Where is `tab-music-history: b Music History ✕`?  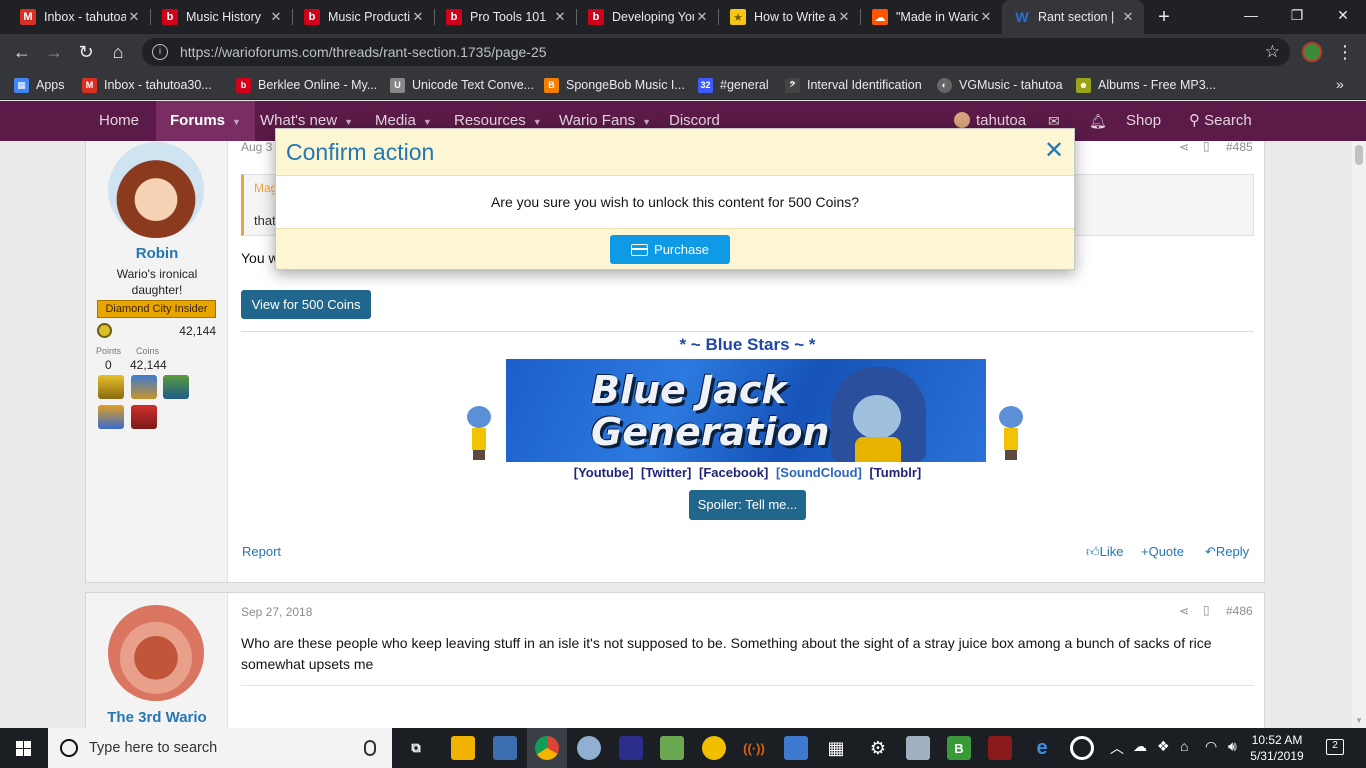
tab-music-history: b Music History ✕ is located at coordinates (221, 17).